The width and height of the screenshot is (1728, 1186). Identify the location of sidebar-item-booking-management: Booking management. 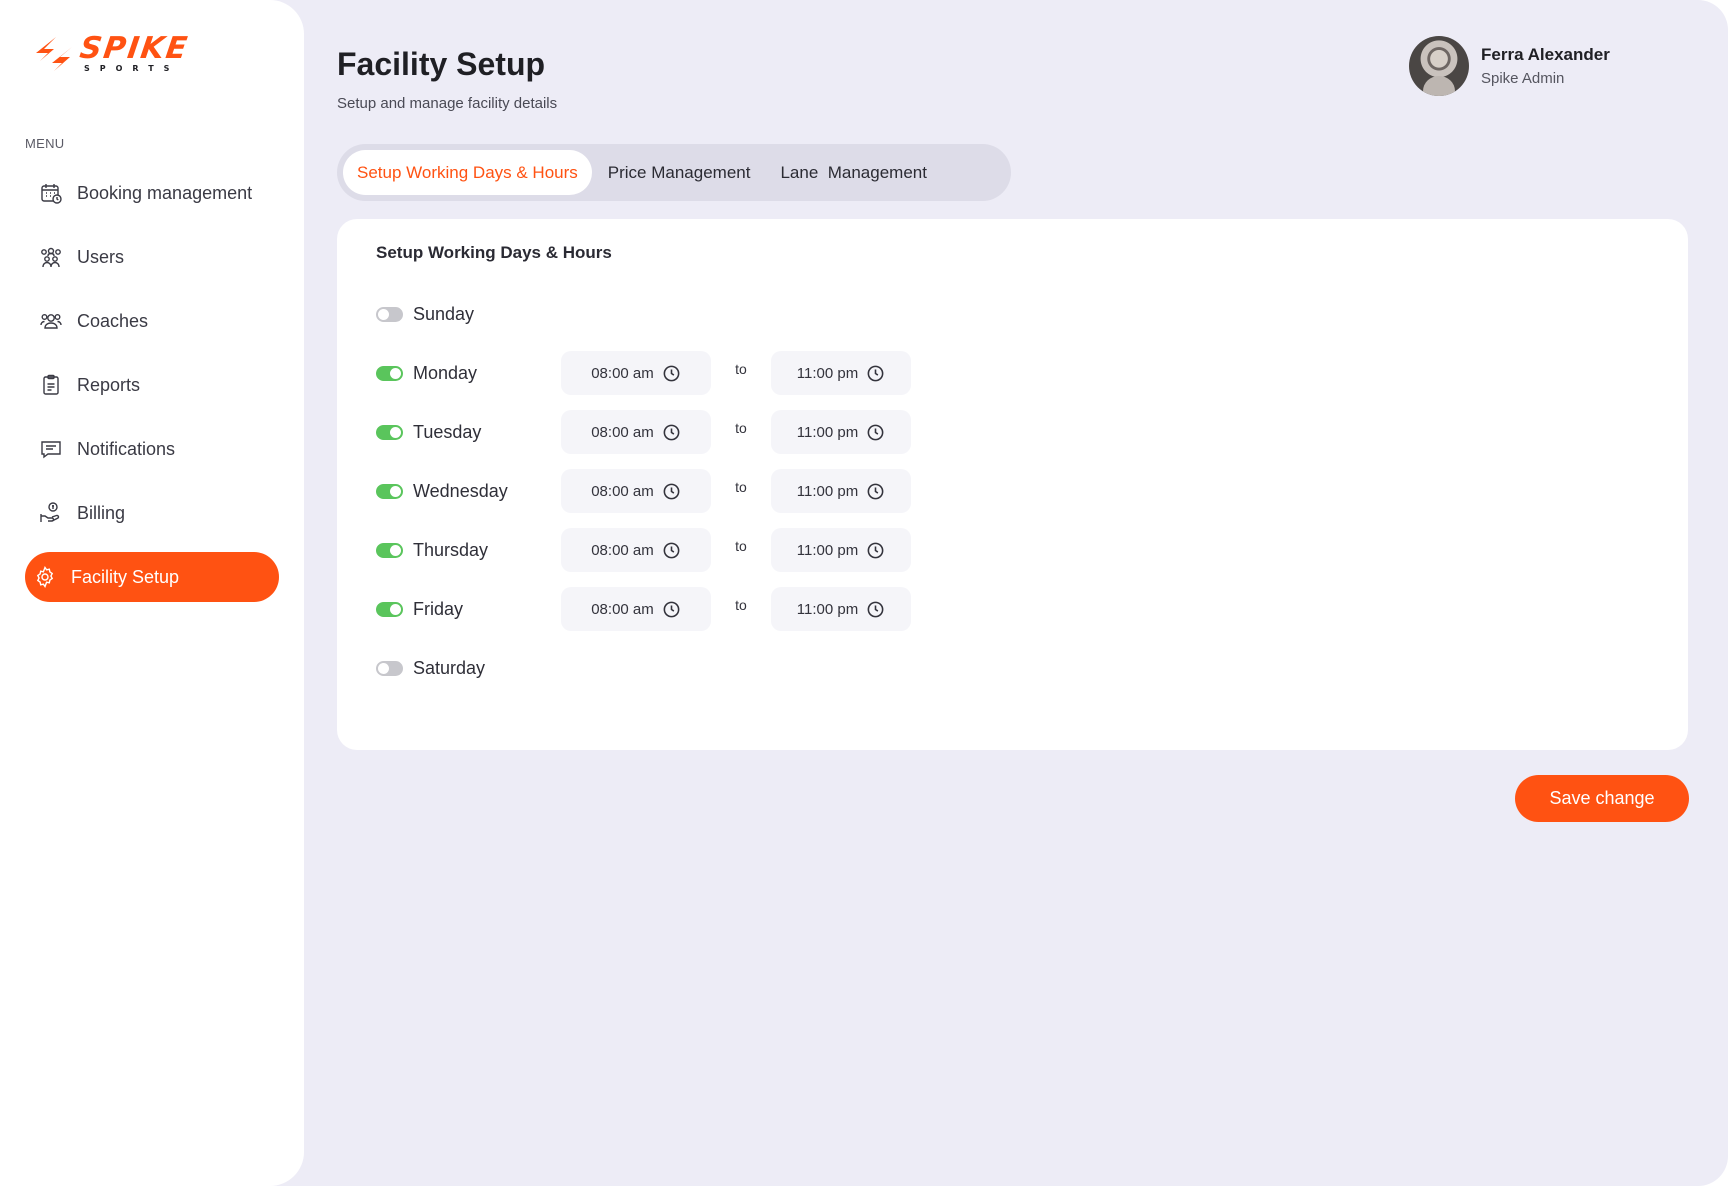
(152, 193).